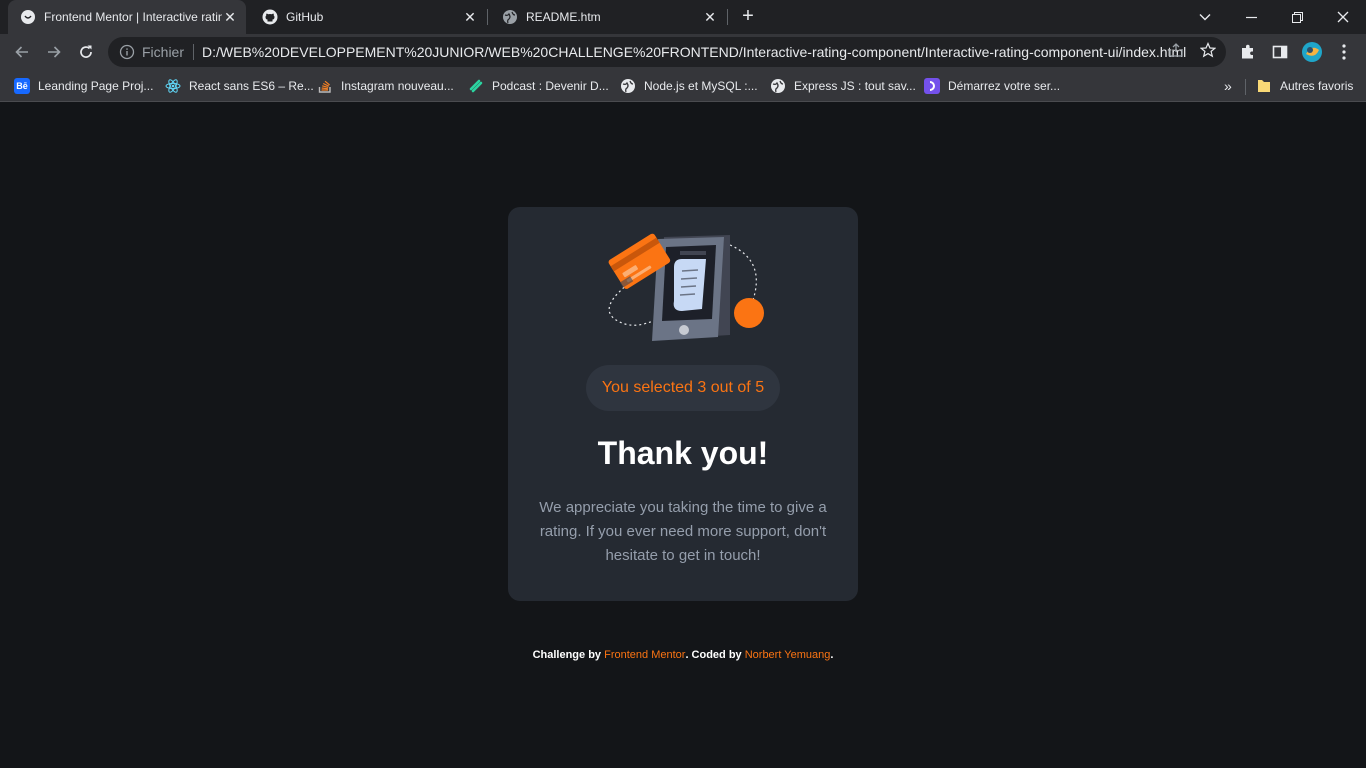 This screenshot has height=768, width=1366. Describe the element at coordinates (54, 52) in the screenshot. I see `forward-button` at that location.